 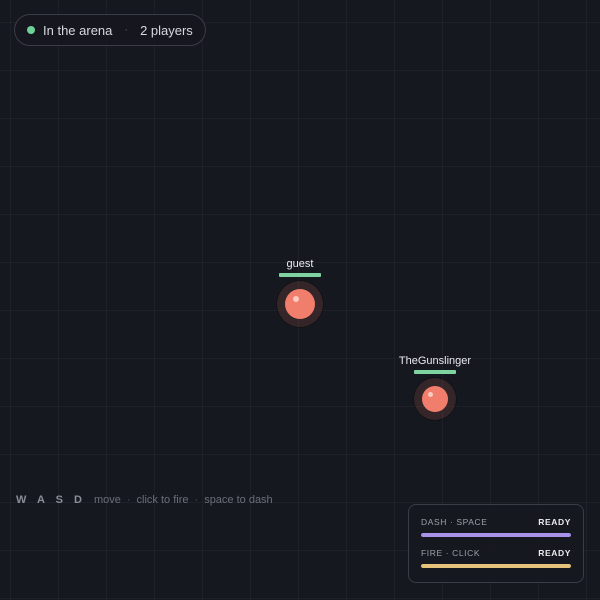 I want to click on status-player-count: 2 players, so click(x=166, y=30).